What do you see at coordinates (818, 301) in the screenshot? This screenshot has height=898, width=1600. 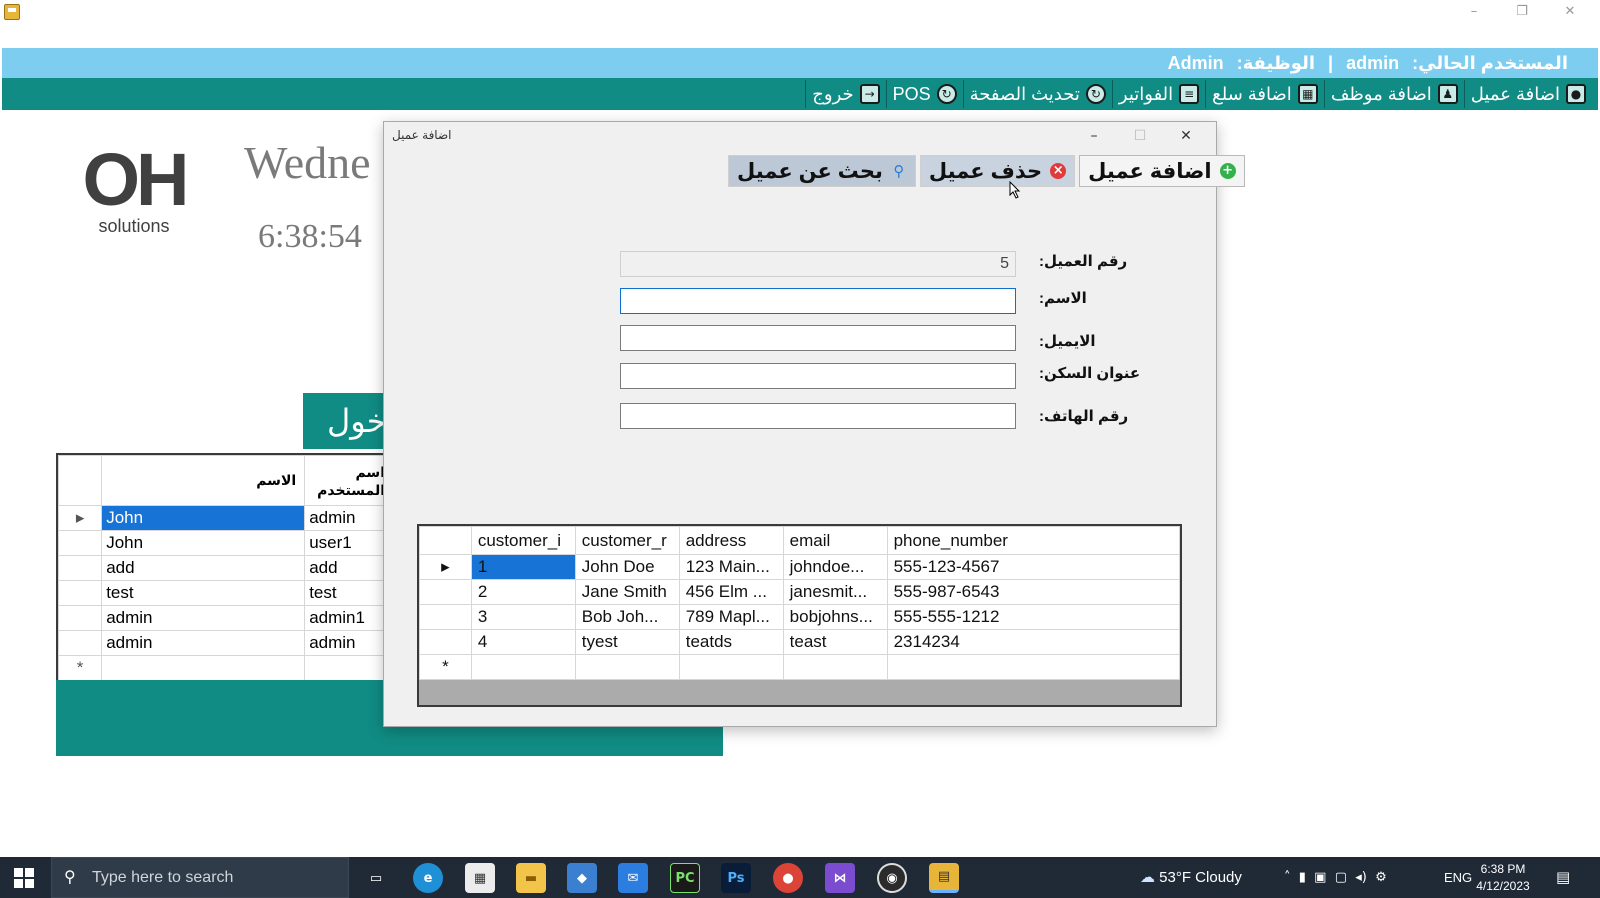 I see `name-field` at bounding box center [818, 301].